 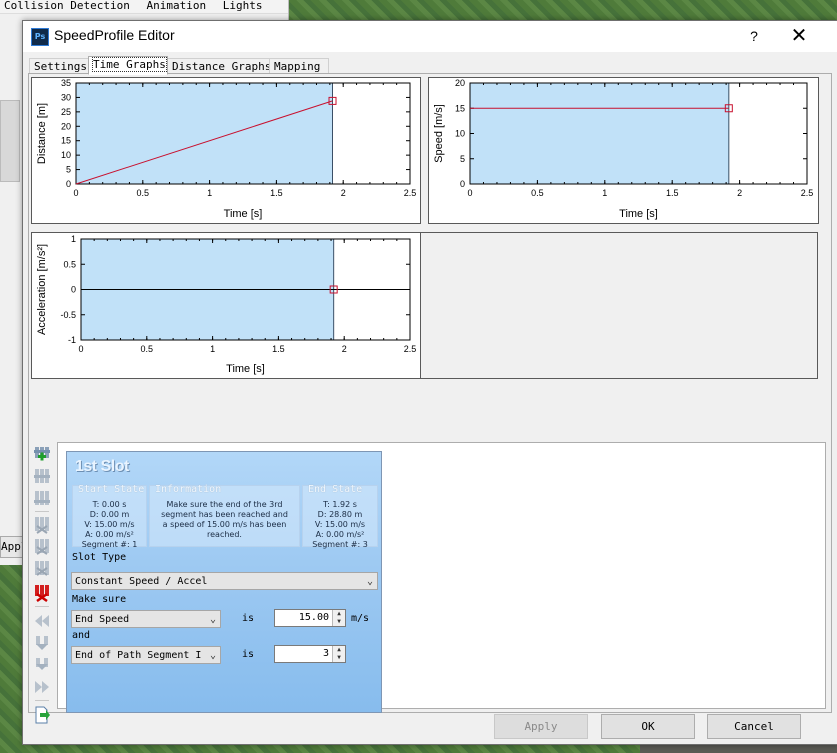 I want to click on x-tick-label: 2, so click(x=344, y=349).